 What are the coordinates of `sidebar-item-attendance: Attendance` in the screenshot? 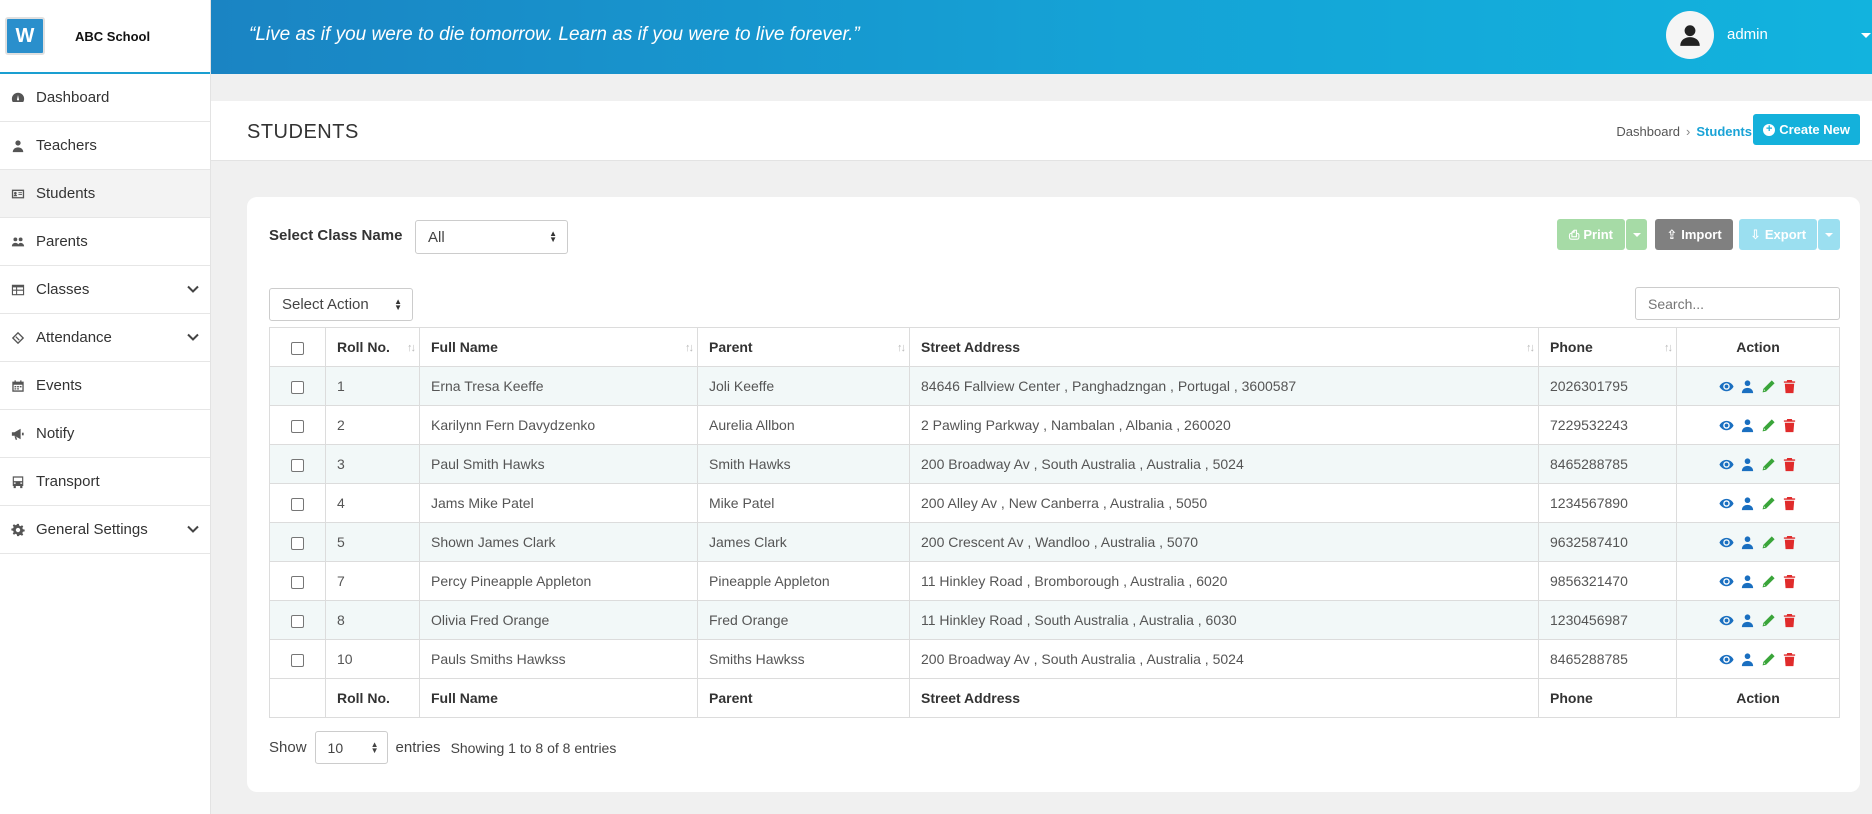 It's located at (105, 338).